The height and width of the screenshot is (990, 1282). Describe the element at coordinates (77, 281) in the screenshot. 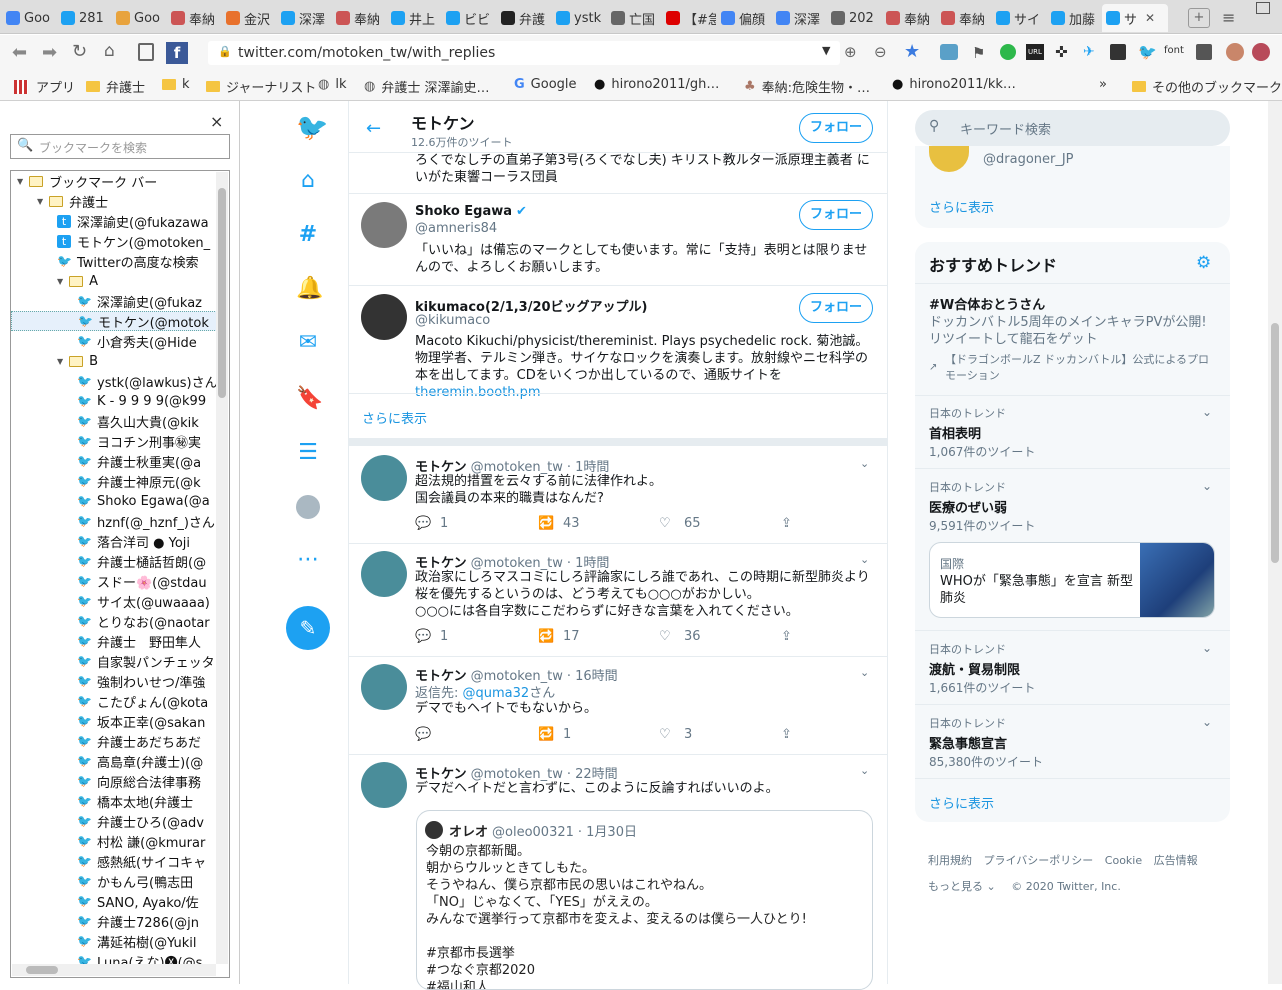

I see `tree-folder: ▼ A` at that location.